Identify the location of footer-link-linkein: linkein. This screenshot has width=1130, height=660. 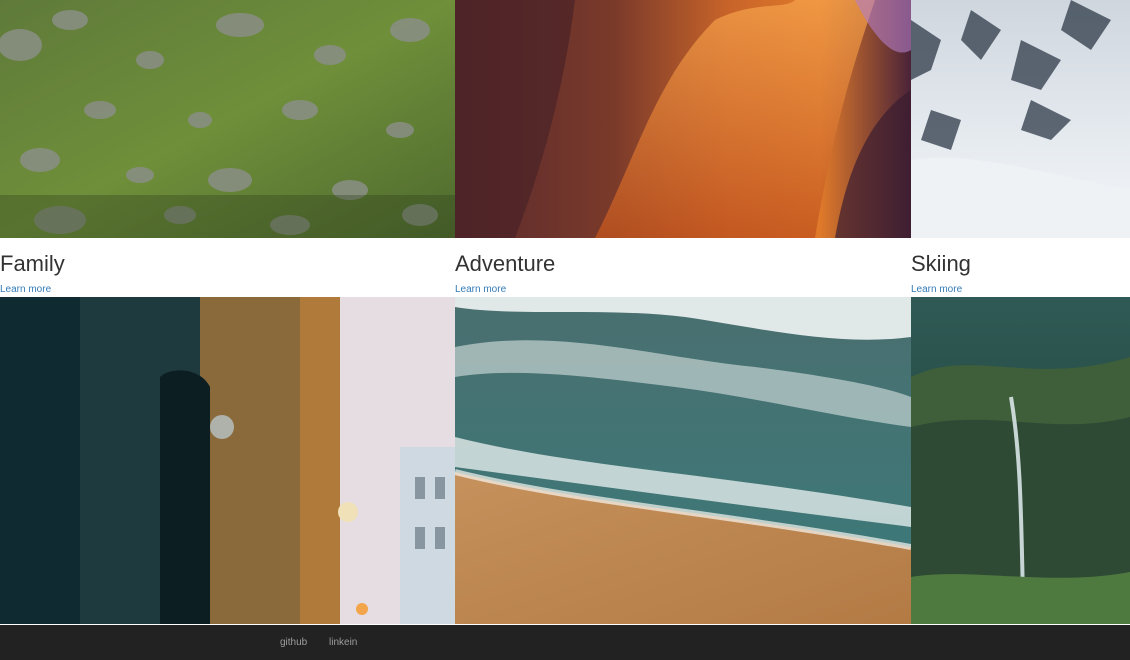
(343, 643).